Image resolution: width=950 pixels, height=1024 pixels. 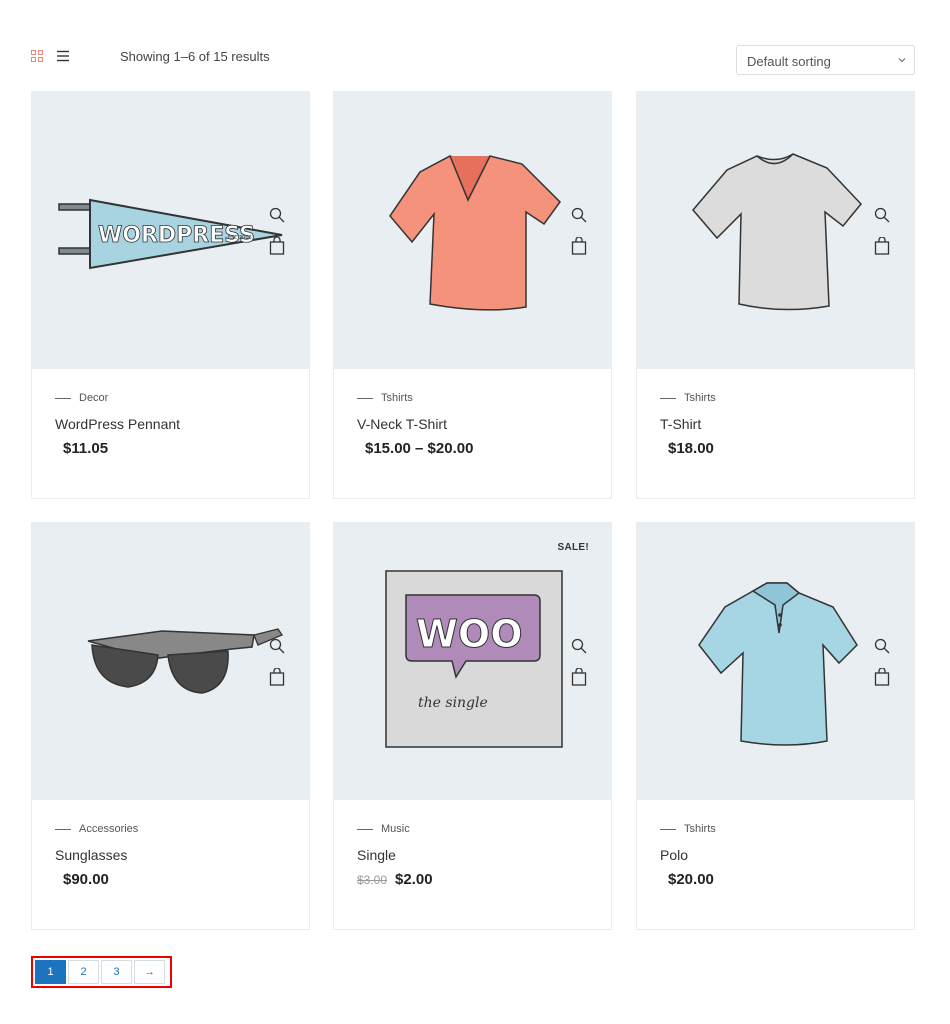 I want to click on old-price: $3.00, so click(x=372, y=880).